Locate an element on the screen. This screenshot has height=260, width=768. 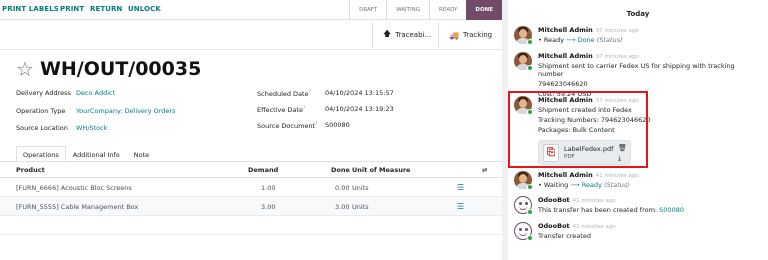
title-row: ☆ WH/OUT/00035 is located at coordinates (108, 69).